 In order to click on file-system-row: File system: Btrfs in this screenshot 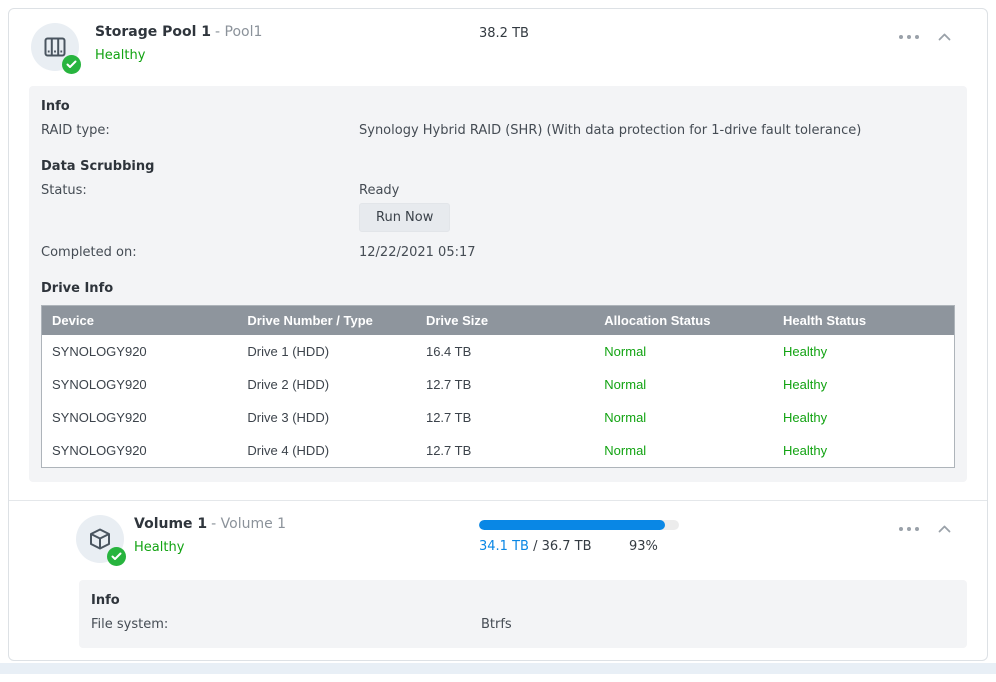, I will do `click(523, 624)`.